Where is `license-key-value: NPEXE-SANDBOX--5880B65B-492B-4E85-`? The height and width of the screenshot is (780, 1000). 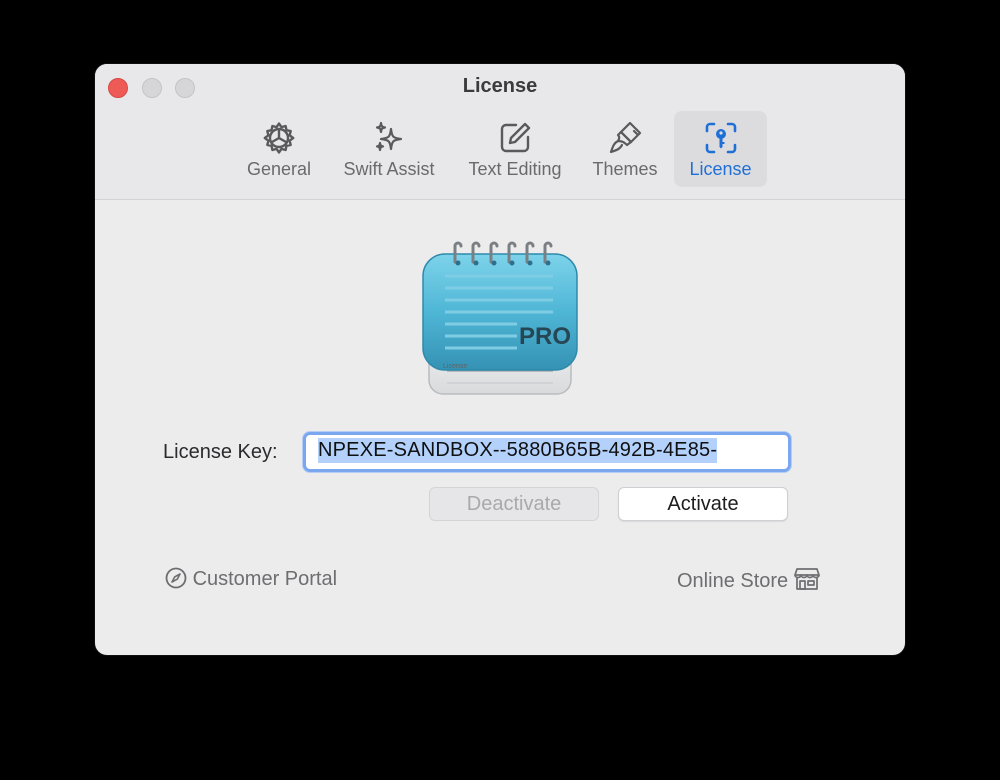 license-key-value: NPEXE-SANDBOX--5880B65B-492B-4E85- is located at coordinates (518, 450).